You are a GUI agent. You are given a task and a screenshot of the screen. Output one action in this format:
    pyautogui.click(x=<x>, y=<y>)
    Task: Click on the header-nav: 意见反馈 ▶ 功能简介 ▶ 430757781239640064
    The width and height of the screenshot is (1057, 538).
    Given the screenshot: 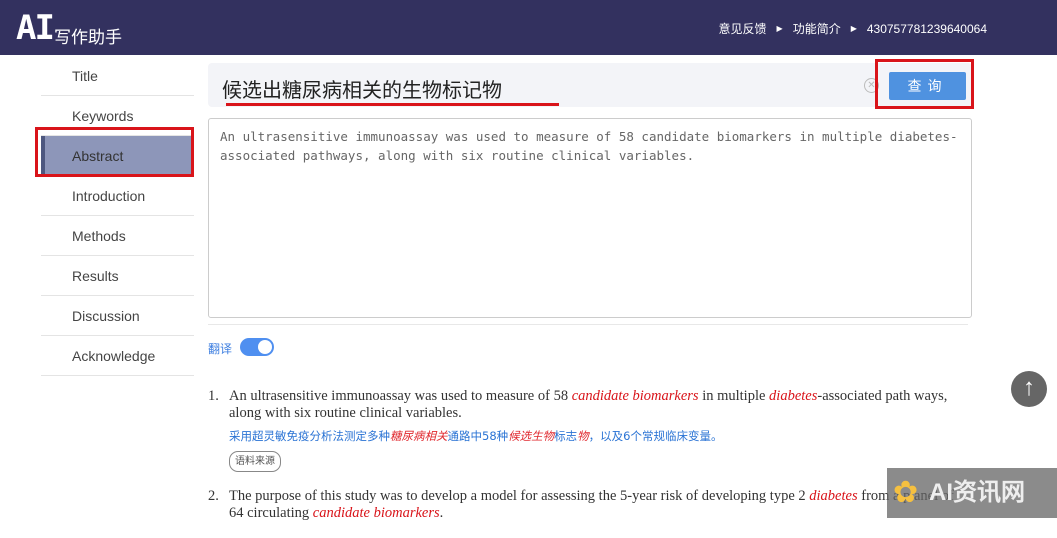 What is the action you would take?
    pyautogui.click(x=853, y=28)
    